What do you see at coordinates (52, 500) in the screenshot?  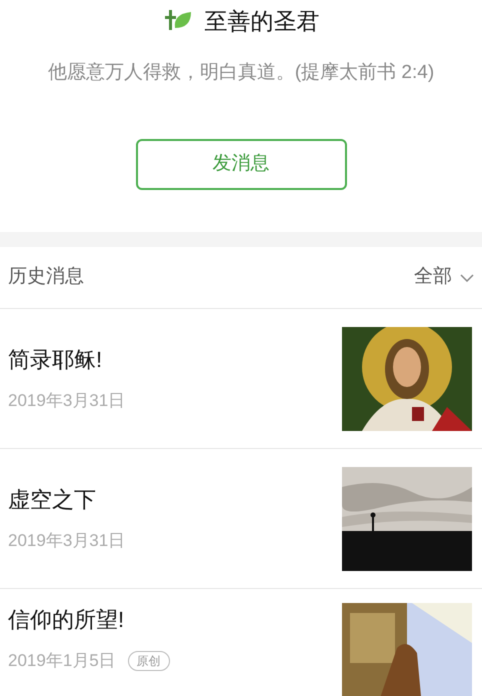 I see `article-title: 虚空之下` at bounding box center [52, 500].